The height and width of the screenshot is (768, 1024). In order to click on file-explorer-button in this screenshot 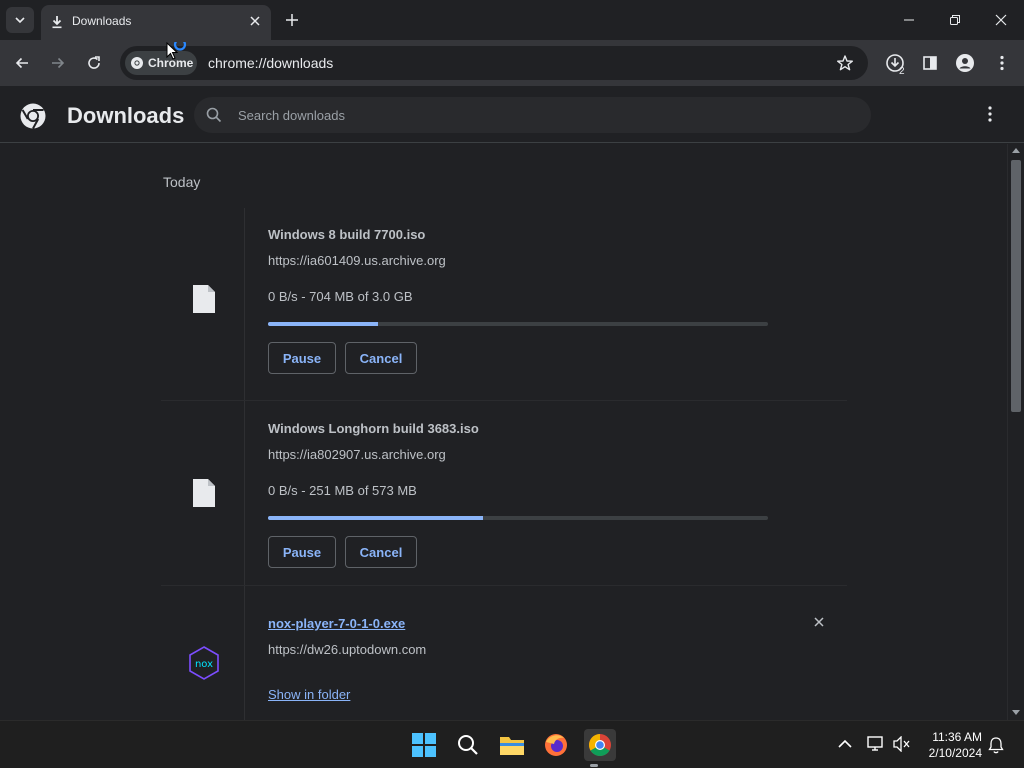, I will do `click(512, 745)`.